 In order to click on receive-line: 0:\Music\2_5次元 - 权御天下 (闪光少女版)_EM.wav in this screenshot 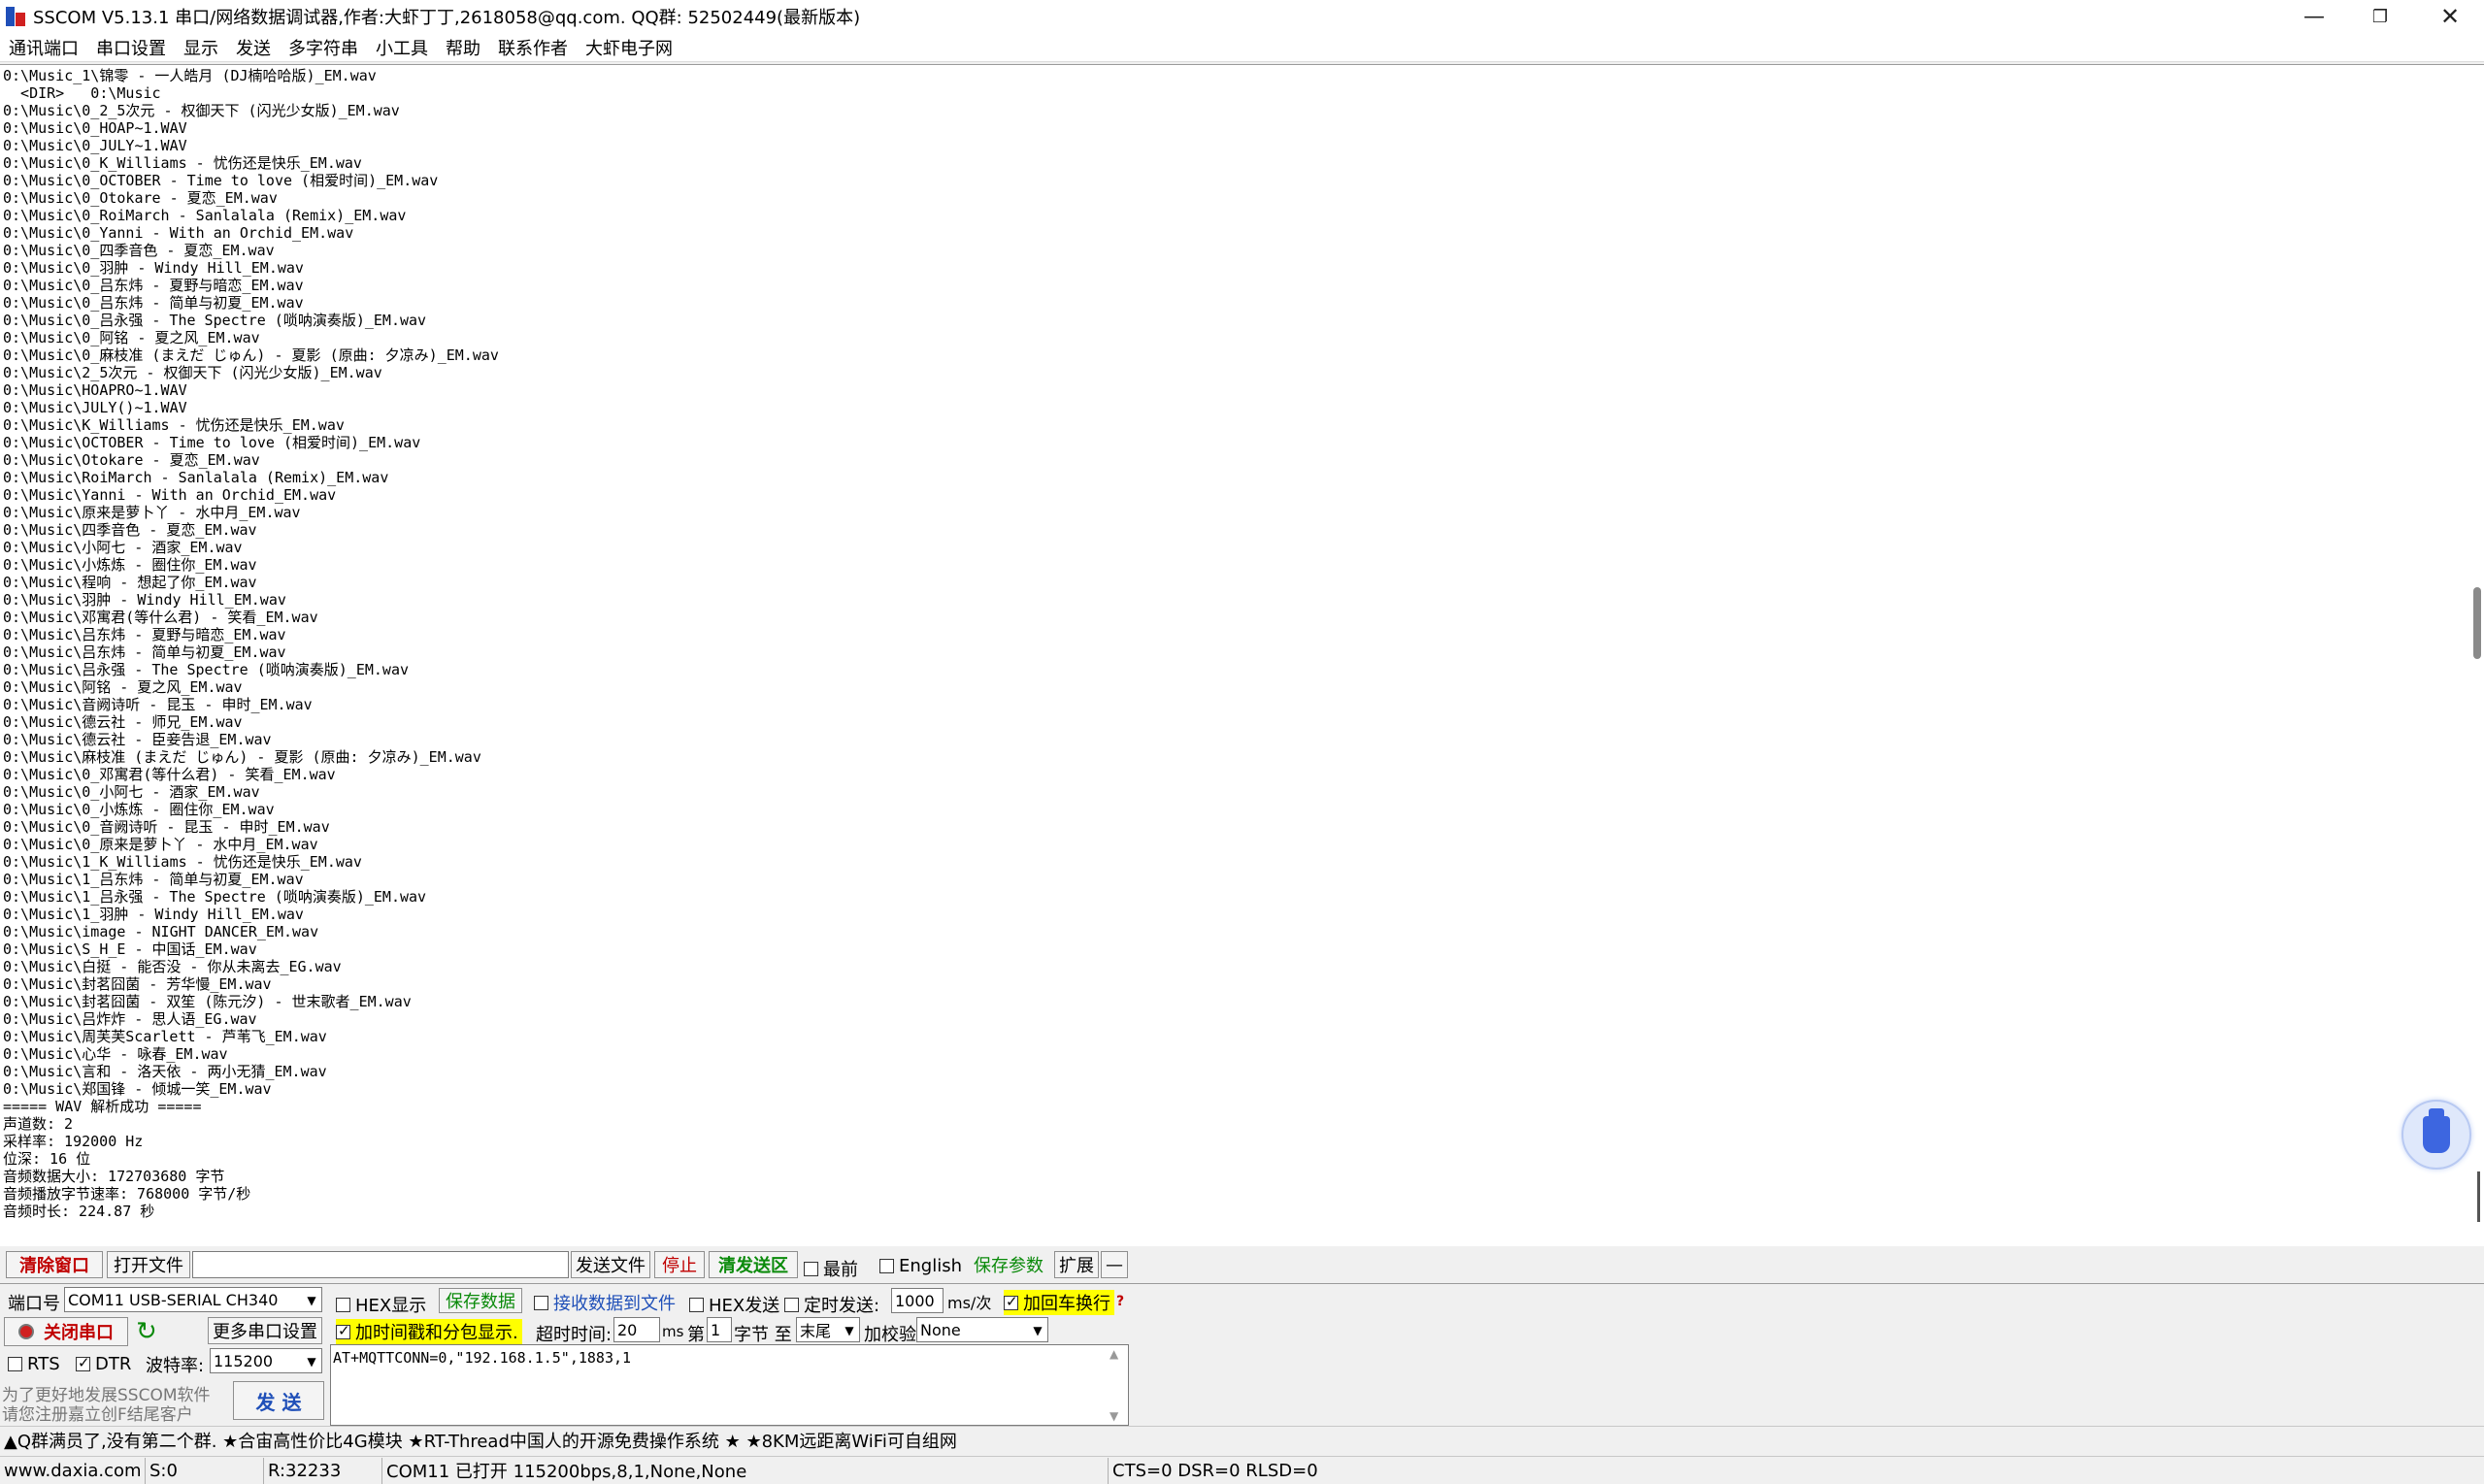, I will do `click(192, 372)`.